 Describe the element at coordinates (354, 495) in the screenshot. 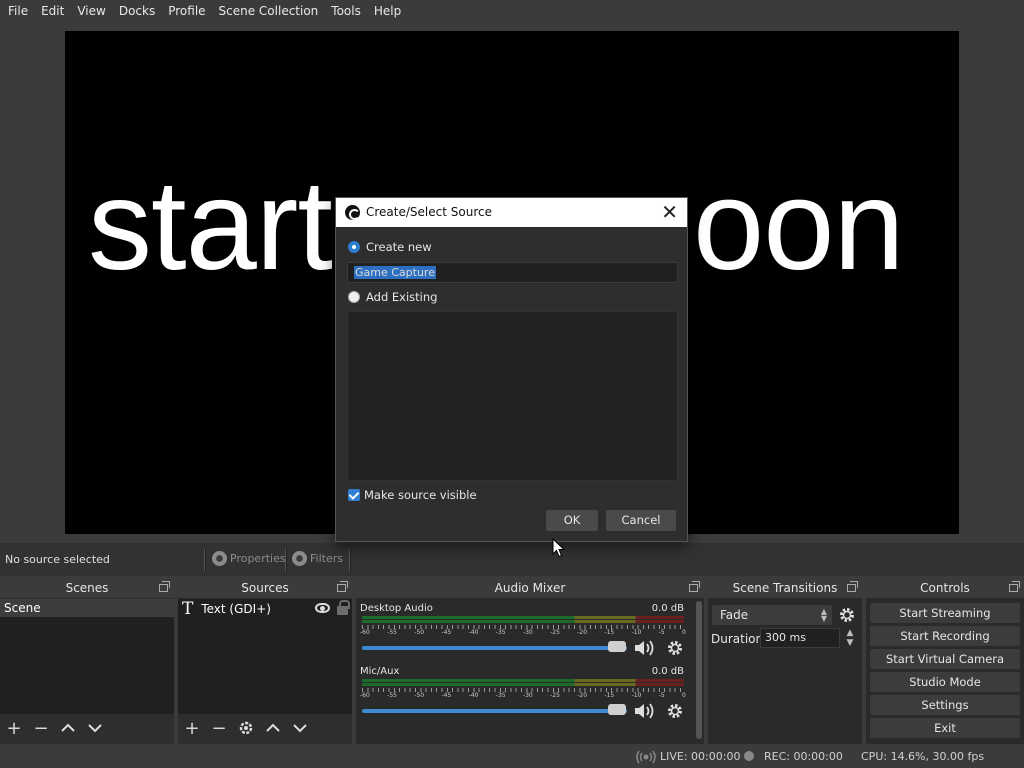

I see `make-visible-checkbox` at that location.